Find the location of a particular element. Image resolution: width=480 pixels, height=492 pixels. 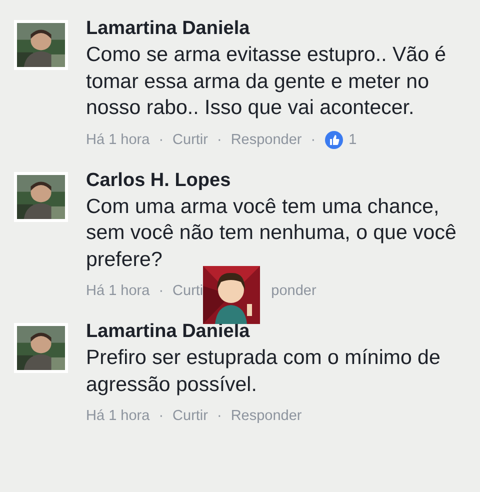

like-count: 1 is located at coordinates (352, 140).